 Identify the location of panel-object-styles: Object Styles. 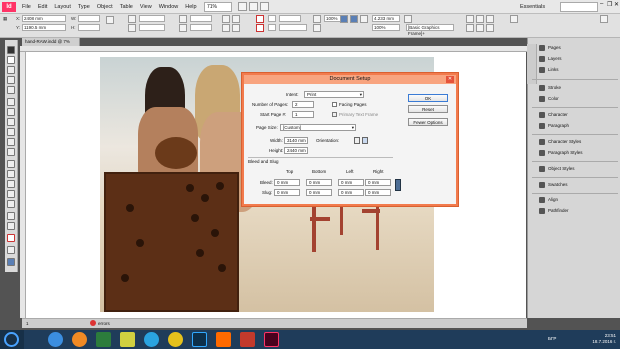
(579, 169).